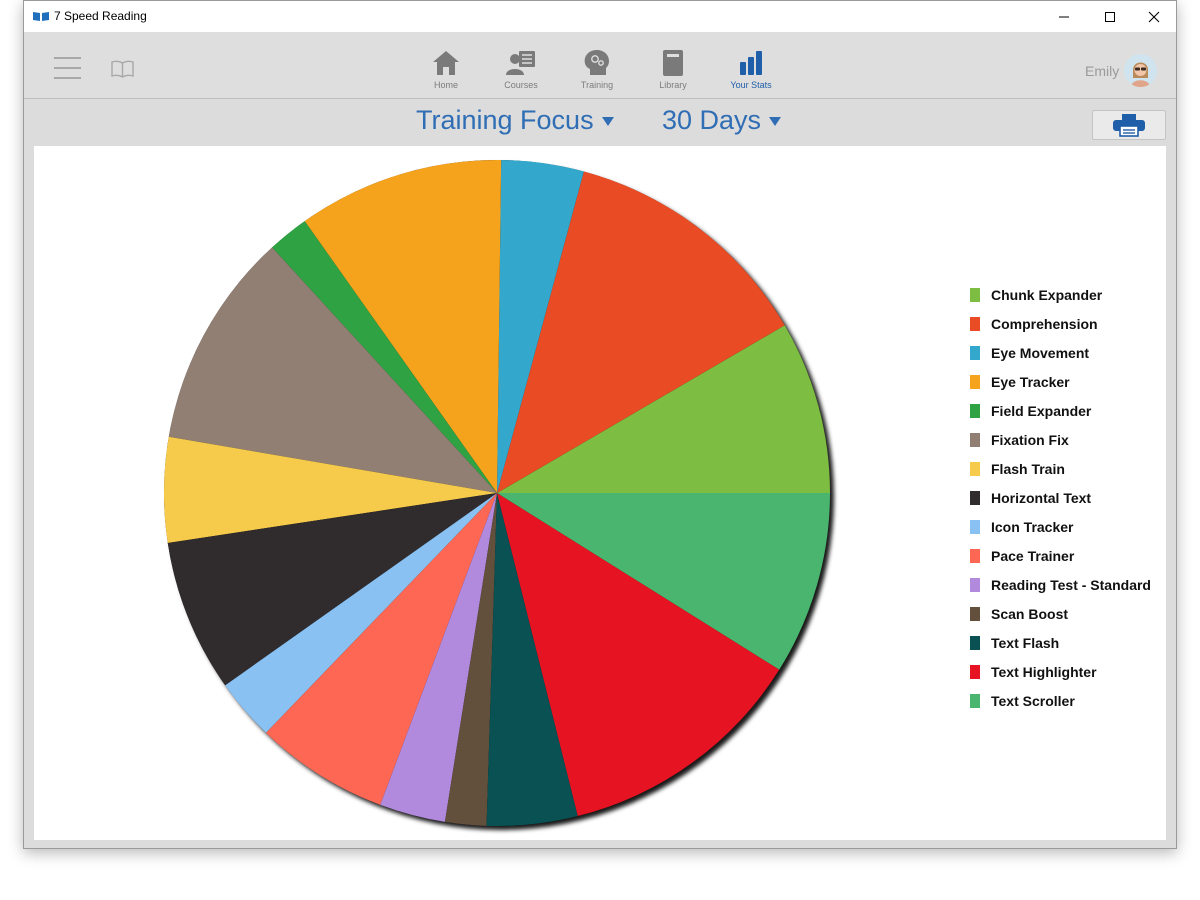 This screenshot has width=1200, height=900. Describe the element at coordinates (520, 63) in the screenshot. I see `courses-icon` at that location.